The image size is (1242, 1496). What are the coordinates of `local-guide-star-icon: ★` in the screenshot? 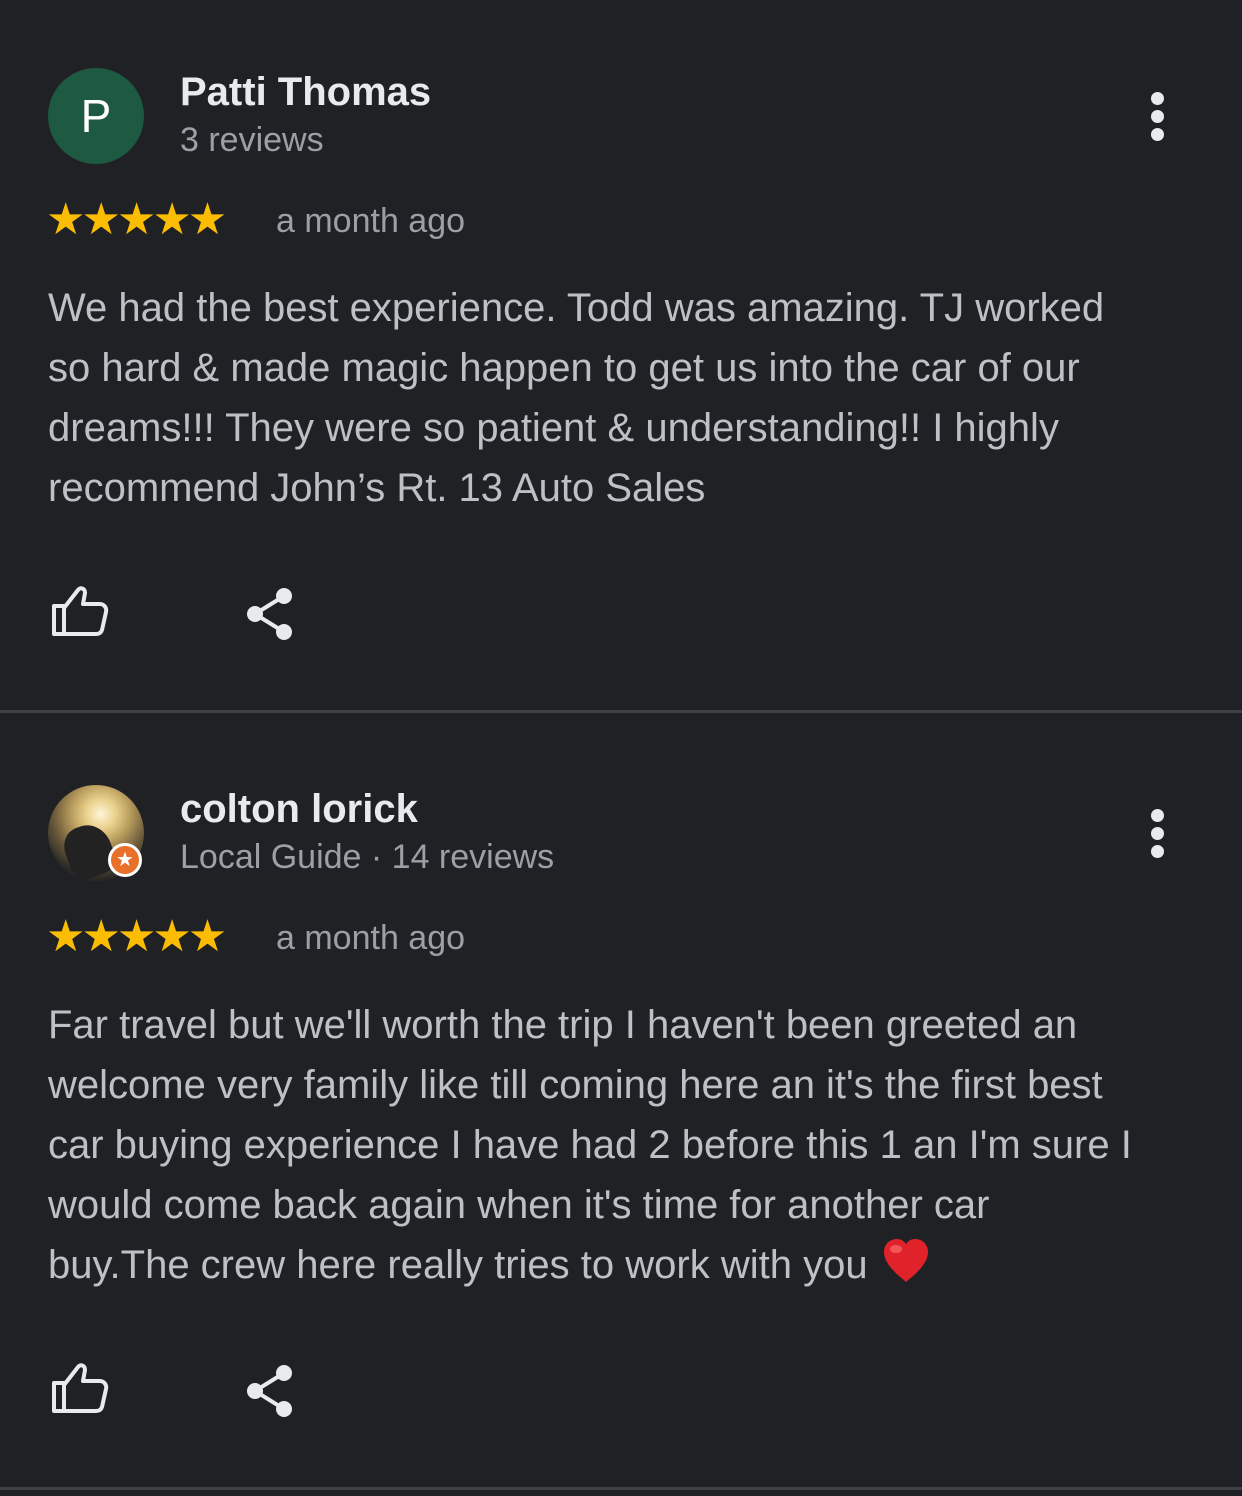 It's located at (125, 860).